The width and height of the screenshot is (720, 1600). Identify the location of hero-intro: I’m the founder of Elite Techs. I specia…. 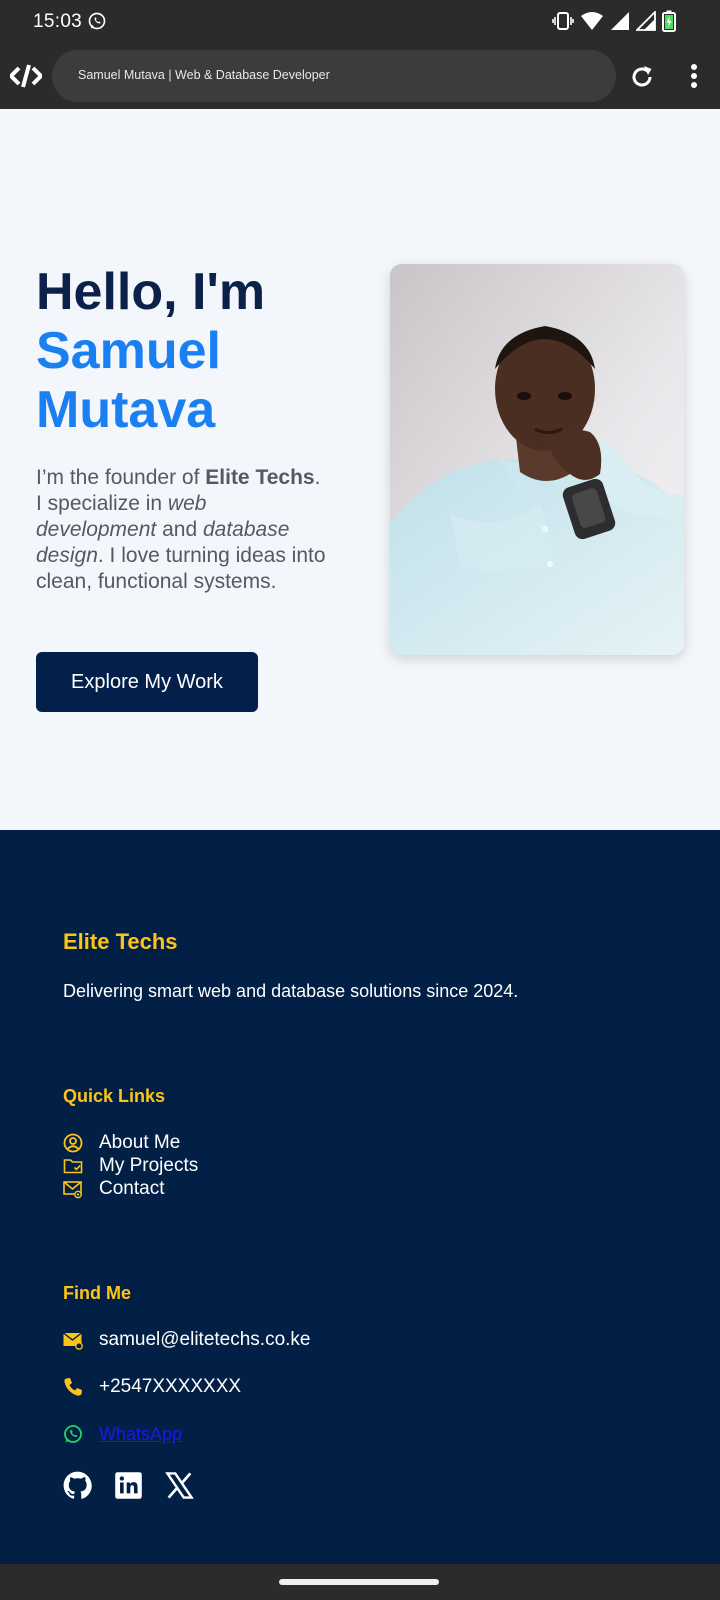
(181, 530).